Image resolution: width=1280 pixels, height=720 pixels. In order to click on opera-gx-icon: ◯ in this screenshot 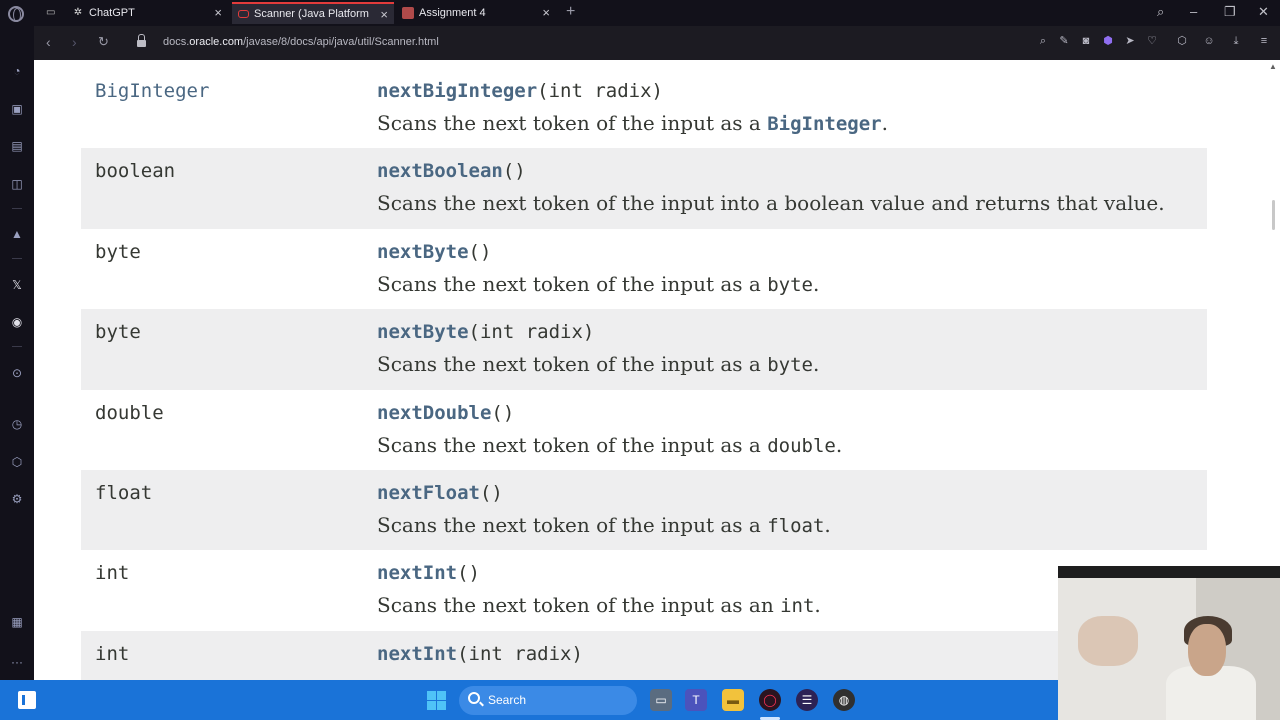, I will do `click(770, 700)`.